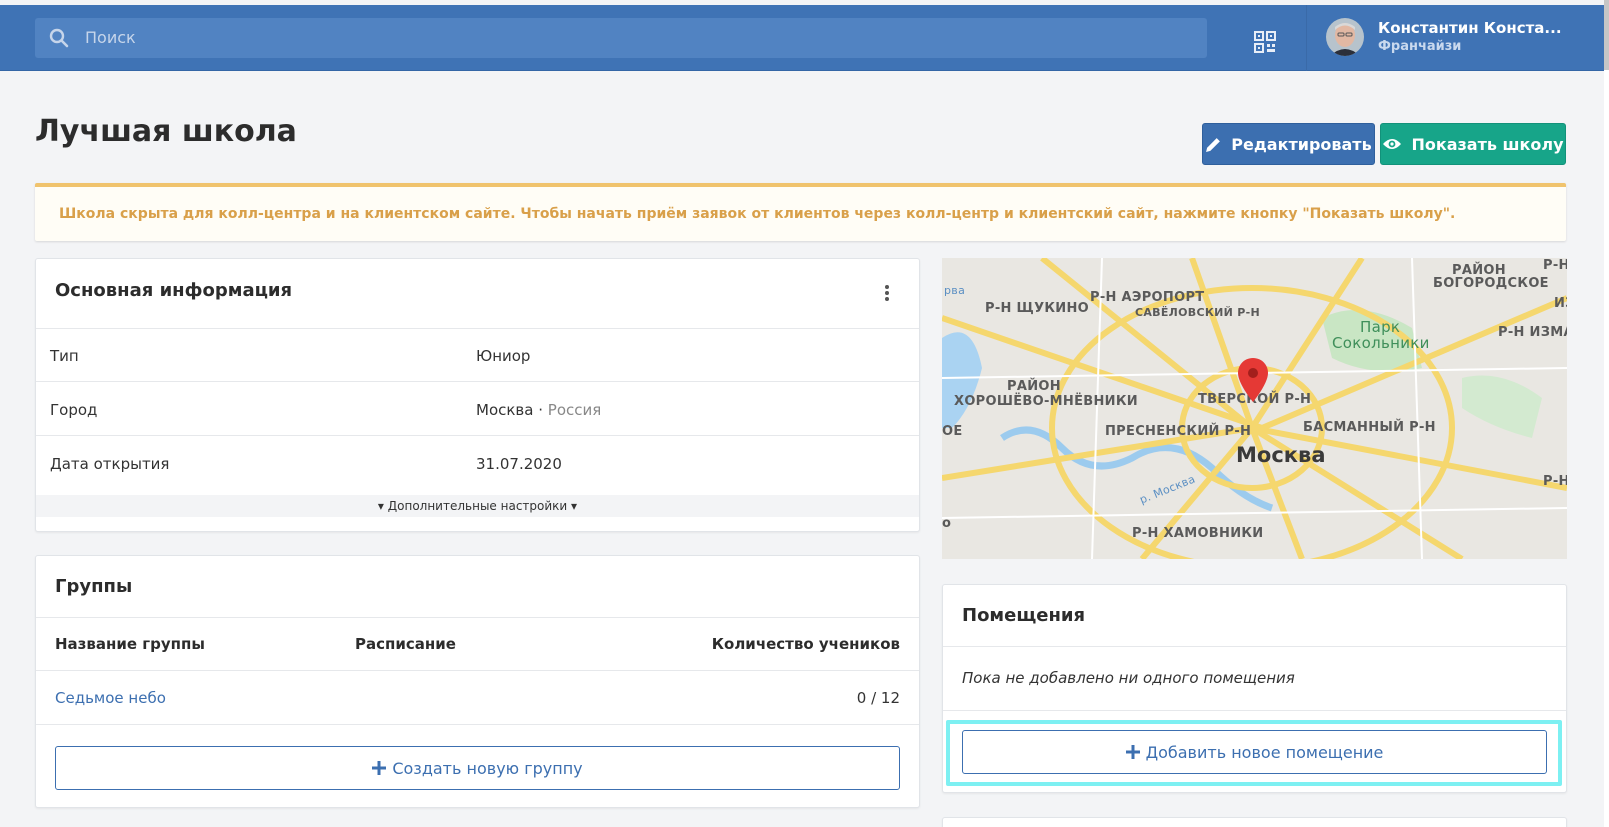  Describe the element at coordinates (519, 464) in the screenshot. I see `info-value-open-date: 31.07.2020` at that location.